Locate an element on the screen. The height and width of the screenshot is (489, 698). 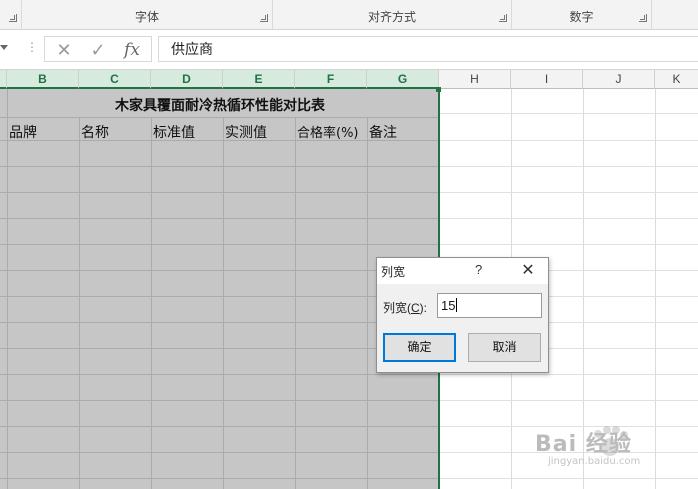
column-header-e: E is located at coordinates (259, 79).